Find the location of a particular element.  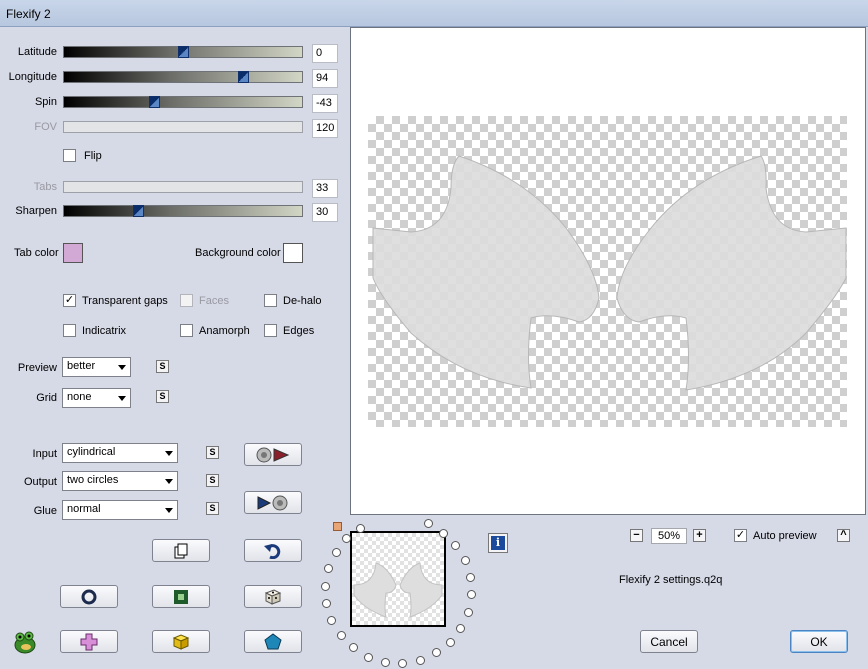

cancel-button: Cancel is located at coordinates (669, 641).